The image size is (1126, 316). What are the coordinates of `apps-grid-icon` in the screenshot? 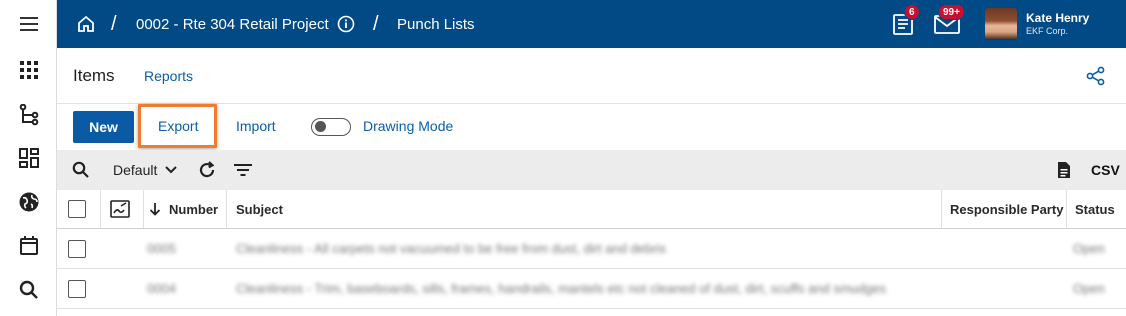 It's located at (28, 70).